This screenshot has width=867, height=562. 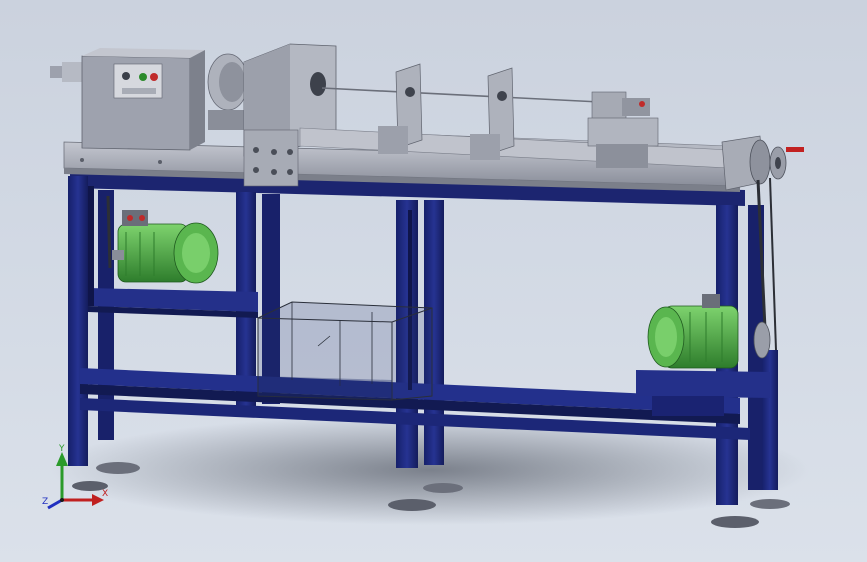 What do you see at coordinates (228, 91) in the screenshot?
I see `drive-coupling` at bounding box center [228, 91].